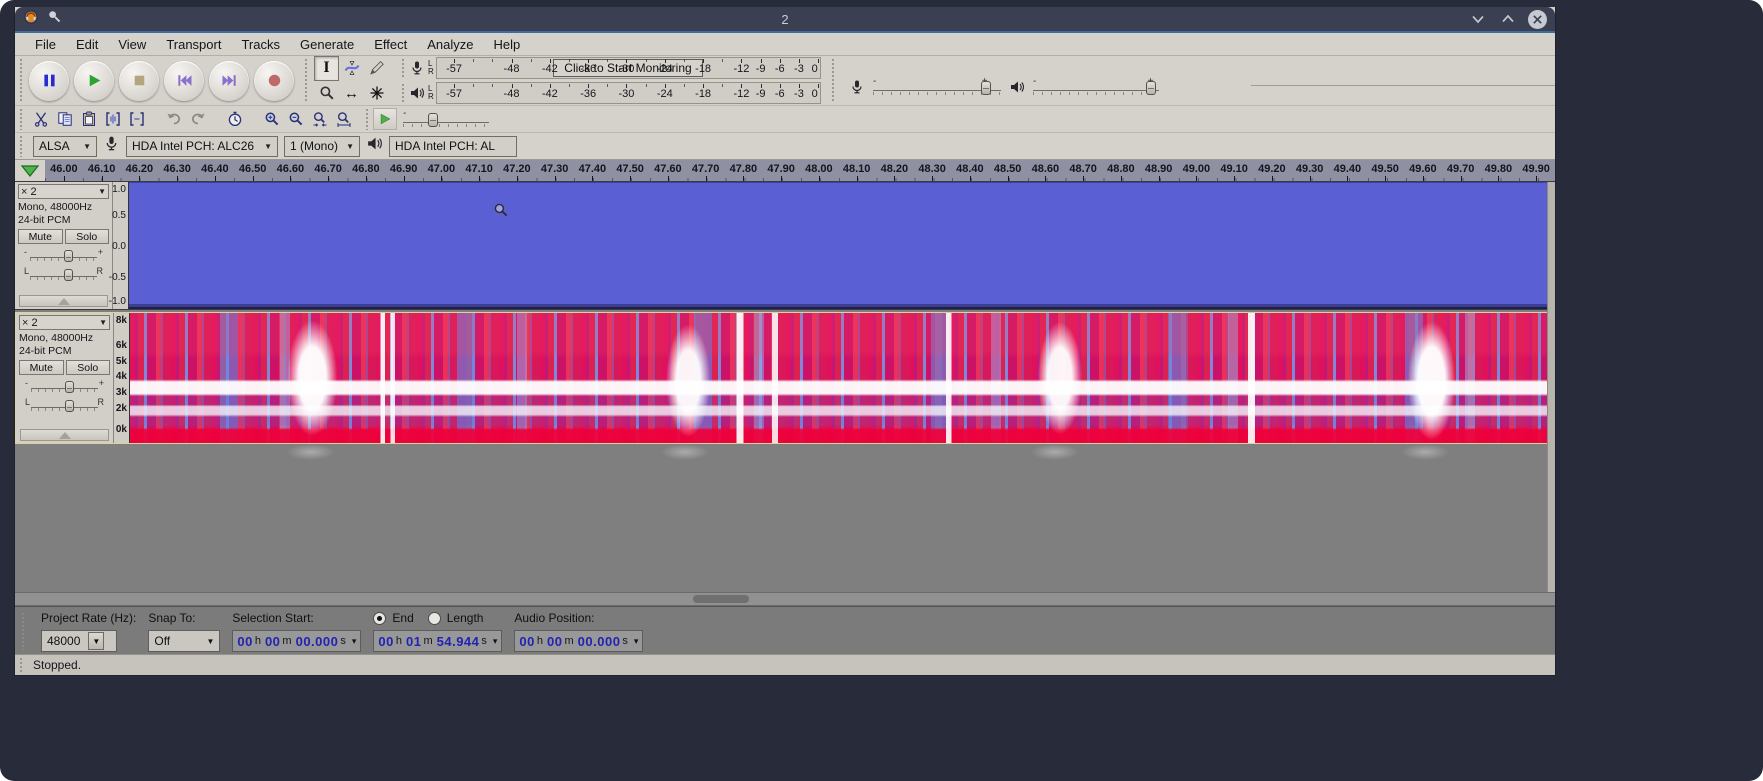 The width and height of the screenshot is (1763, 781). I want to click on timeline-pin-icon, so click(30, 171).